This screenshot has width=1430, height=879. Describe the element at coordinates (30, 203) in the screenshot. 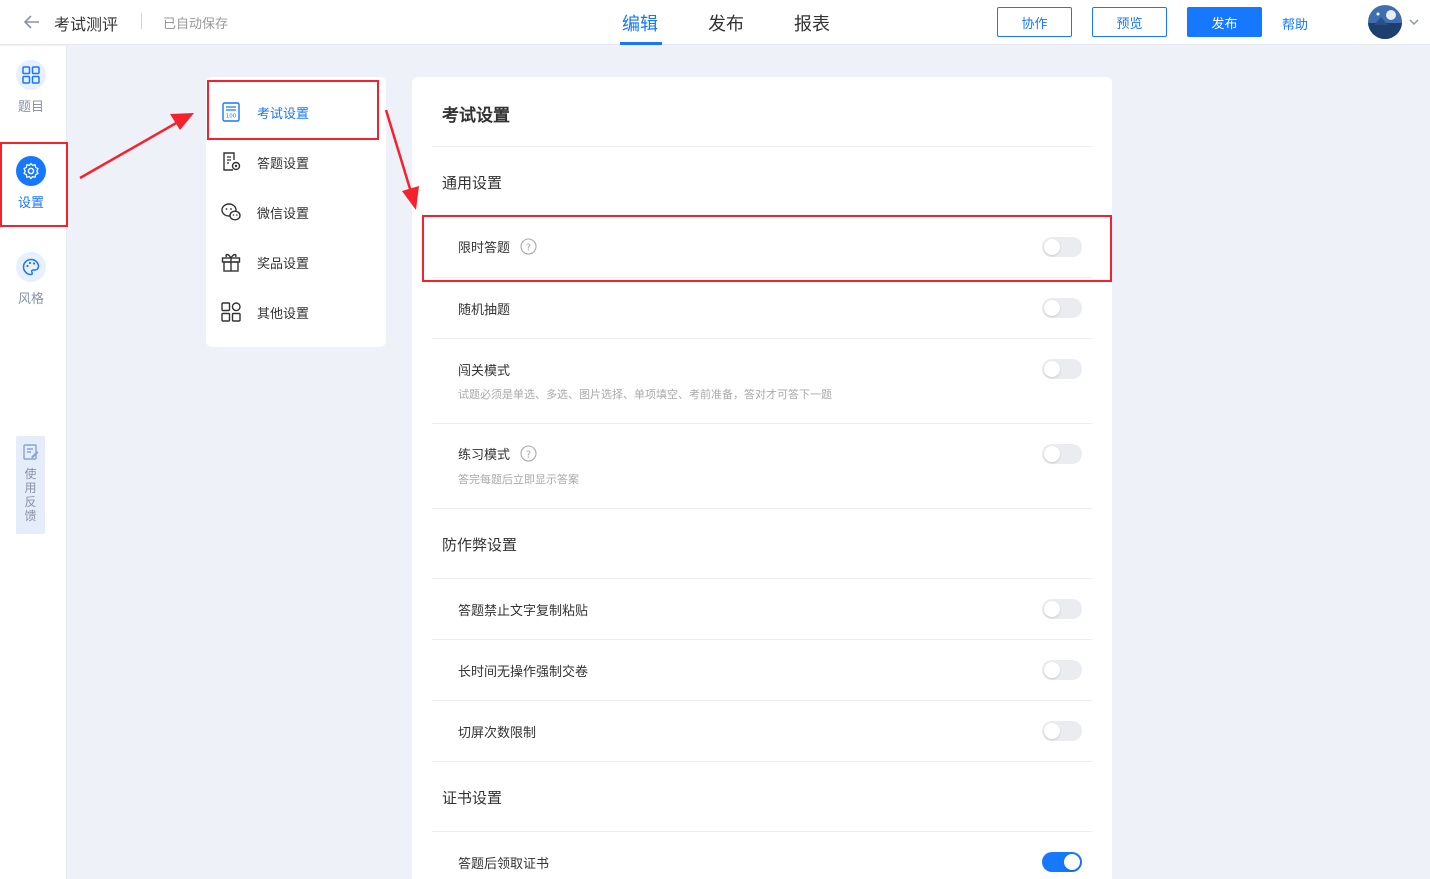

I see `rail-label-settings: 设置` at that location.